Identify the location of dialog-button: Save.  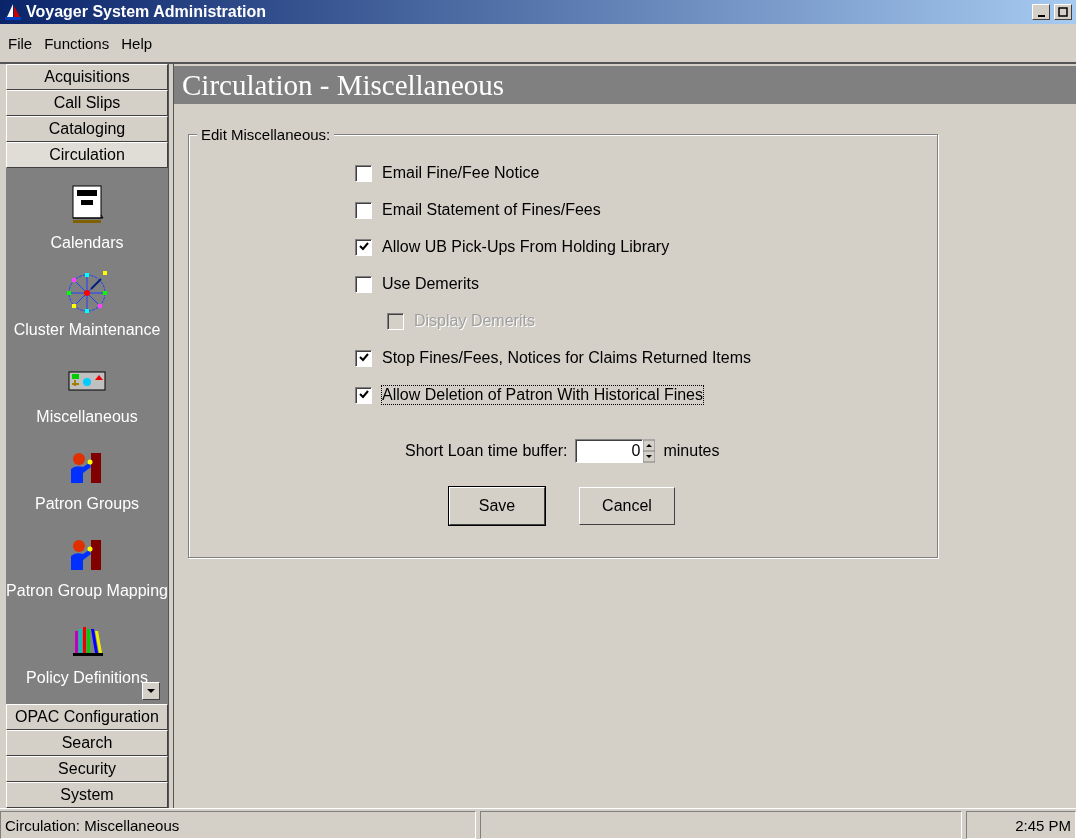
(497, 506).